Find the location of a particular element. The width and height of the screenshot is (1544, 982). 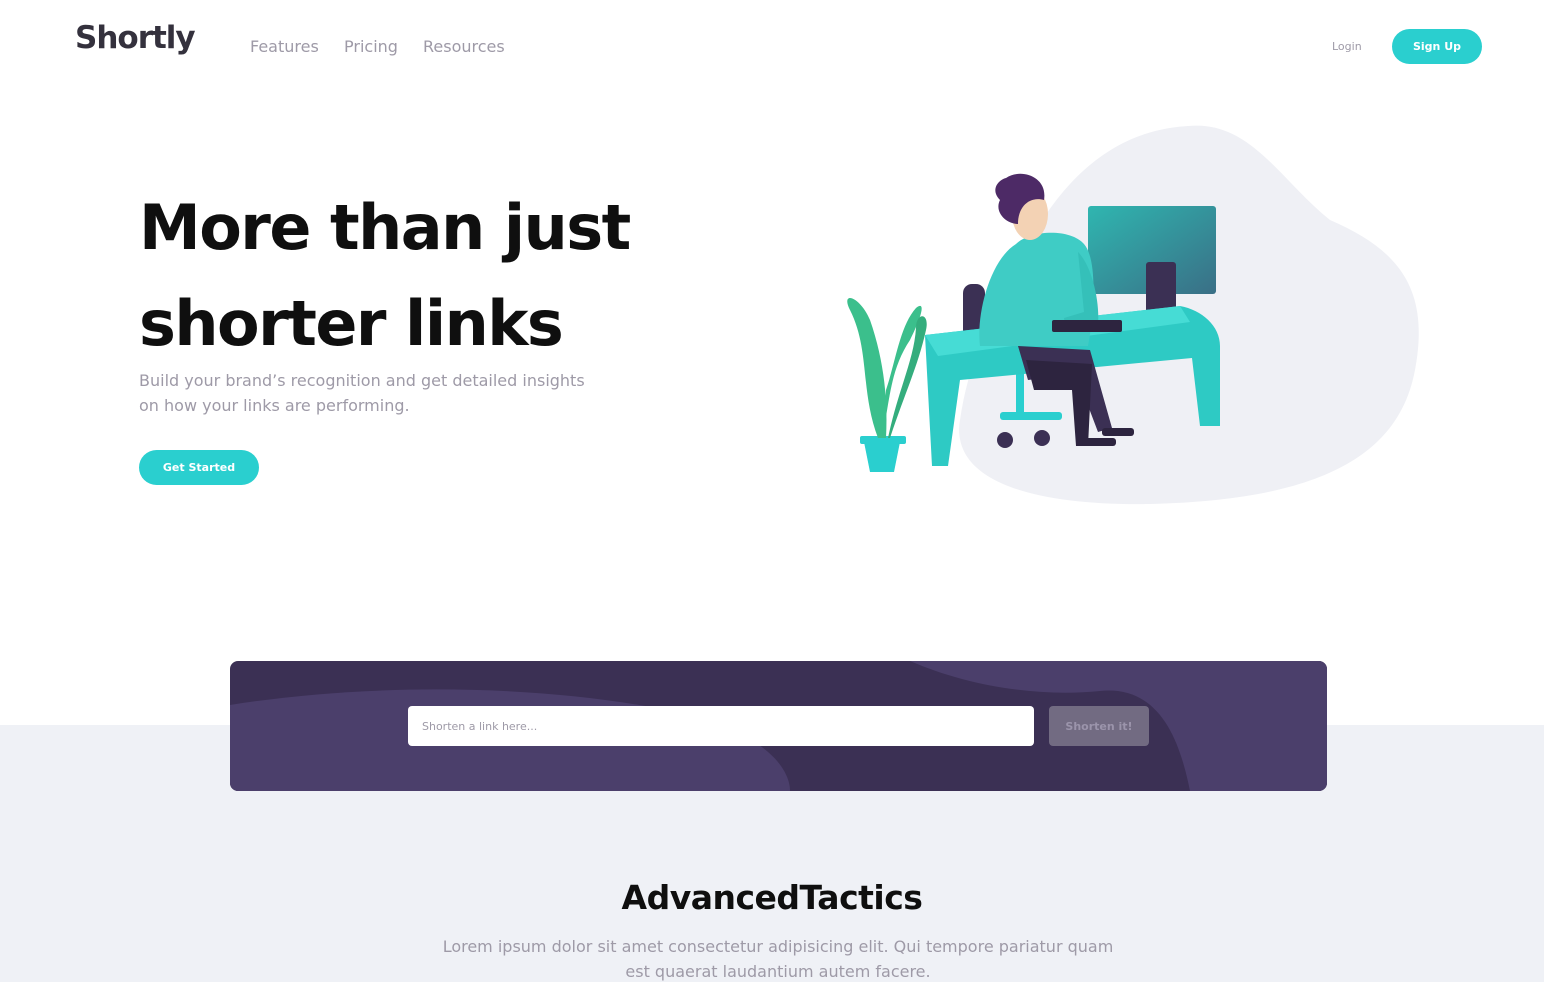

shorten-button: Shorten it! is located at coordinates (1099, 726).